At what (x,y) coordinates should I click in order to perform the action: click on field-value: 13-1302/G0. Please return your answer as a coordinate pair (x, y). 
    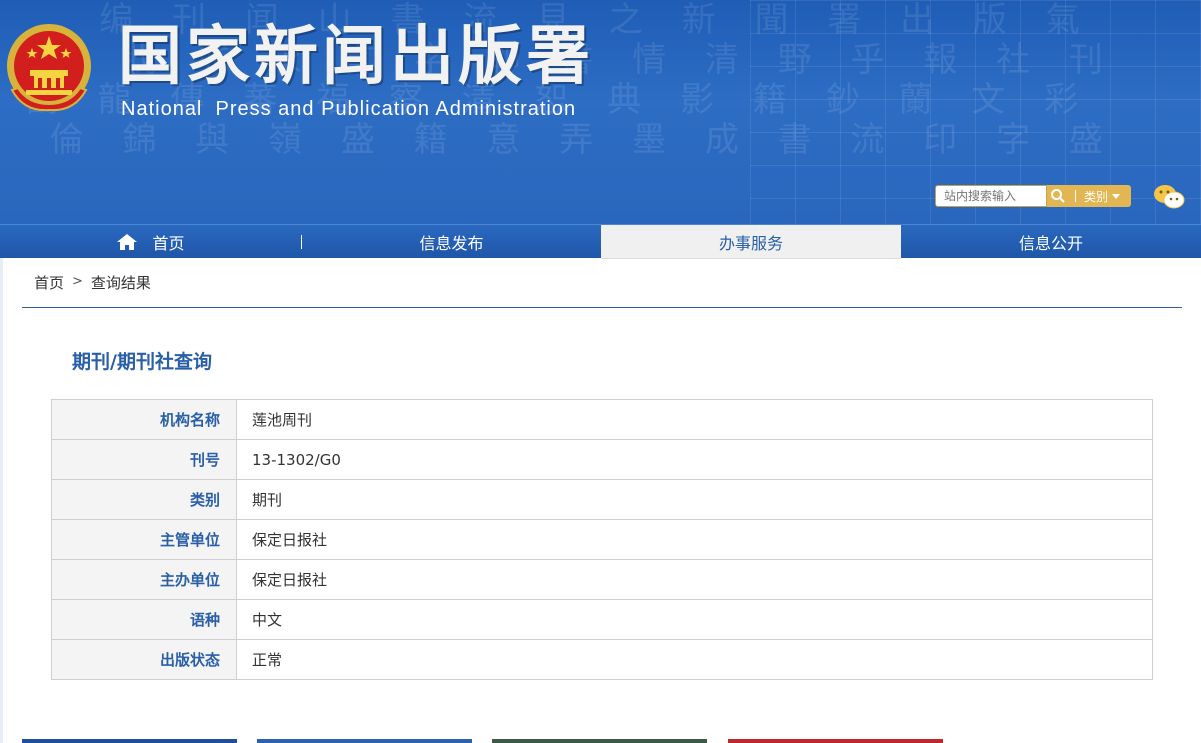
    Looking at the image, I should click on (694, 459).